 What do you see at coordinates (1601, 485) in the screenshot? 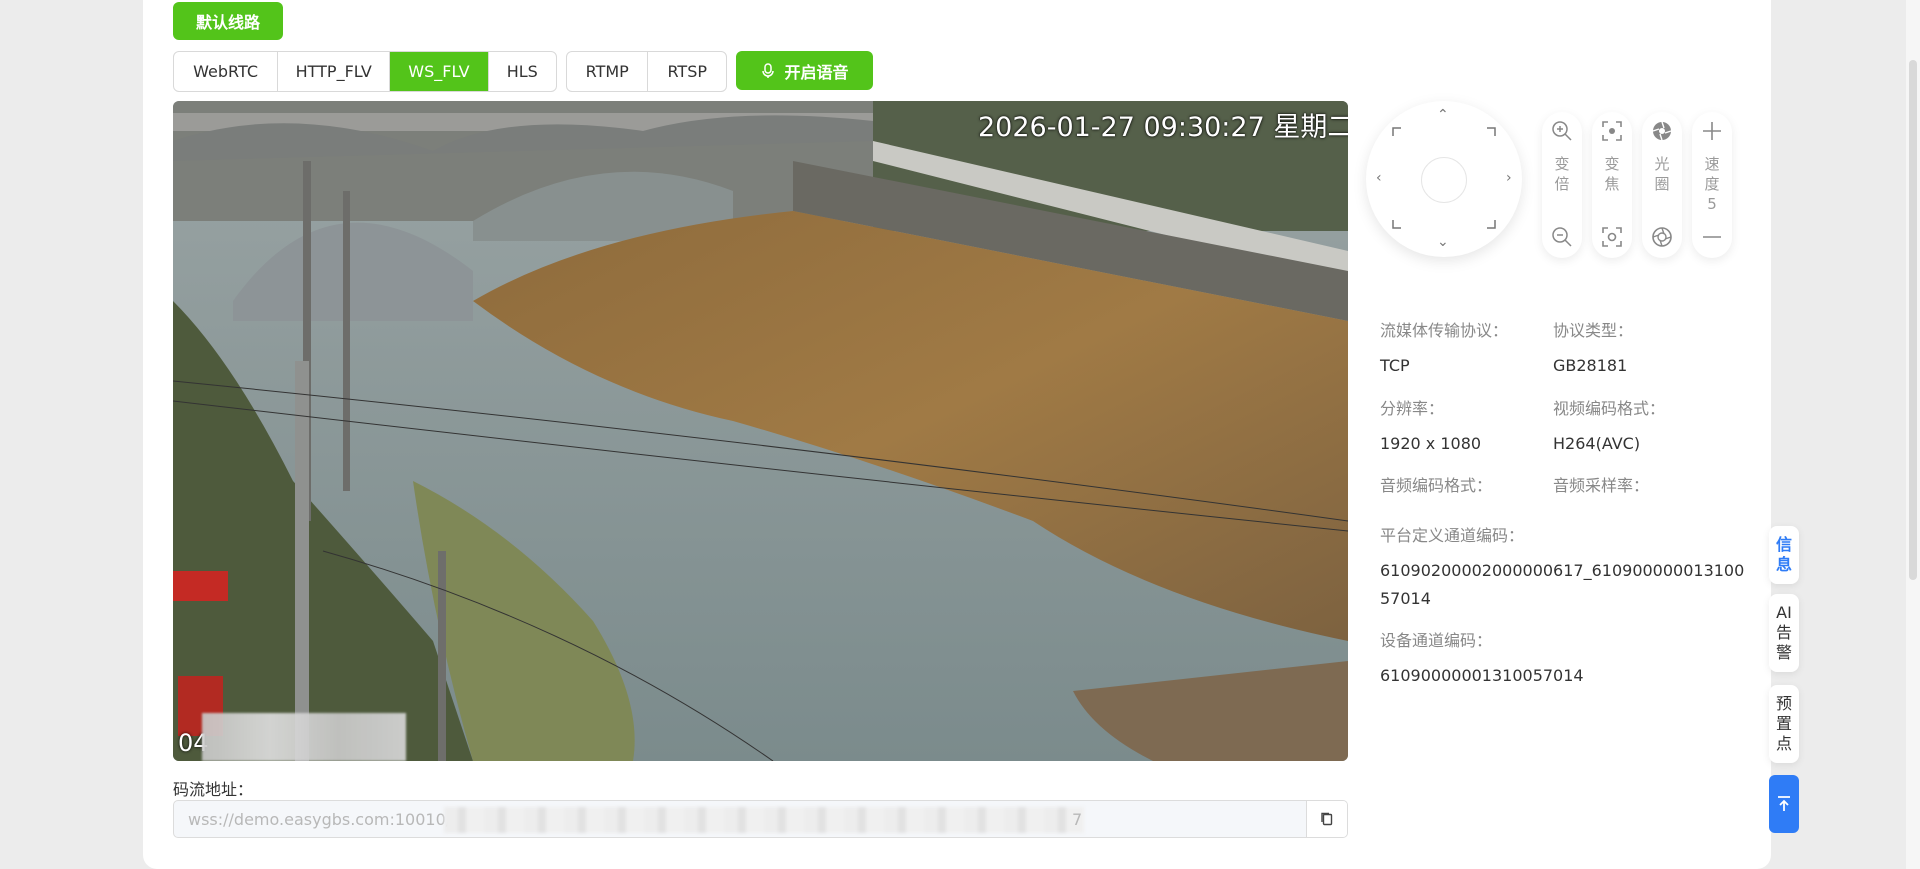
I see `audio-sample-rate-label: 音频采样率：` at bounding box center [1601, 485].